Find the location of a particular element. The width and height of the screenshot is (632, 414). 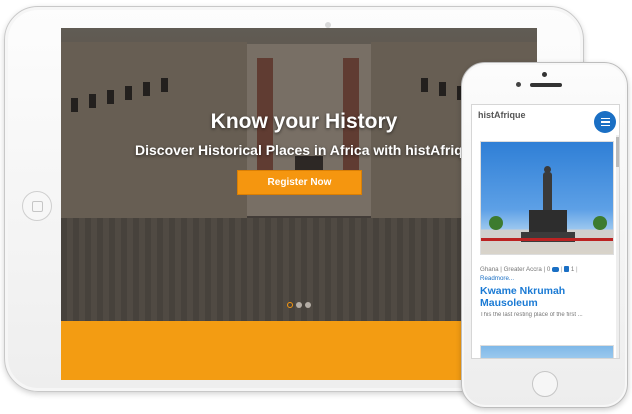

next-place-photo is located at coordinates (547, 351).